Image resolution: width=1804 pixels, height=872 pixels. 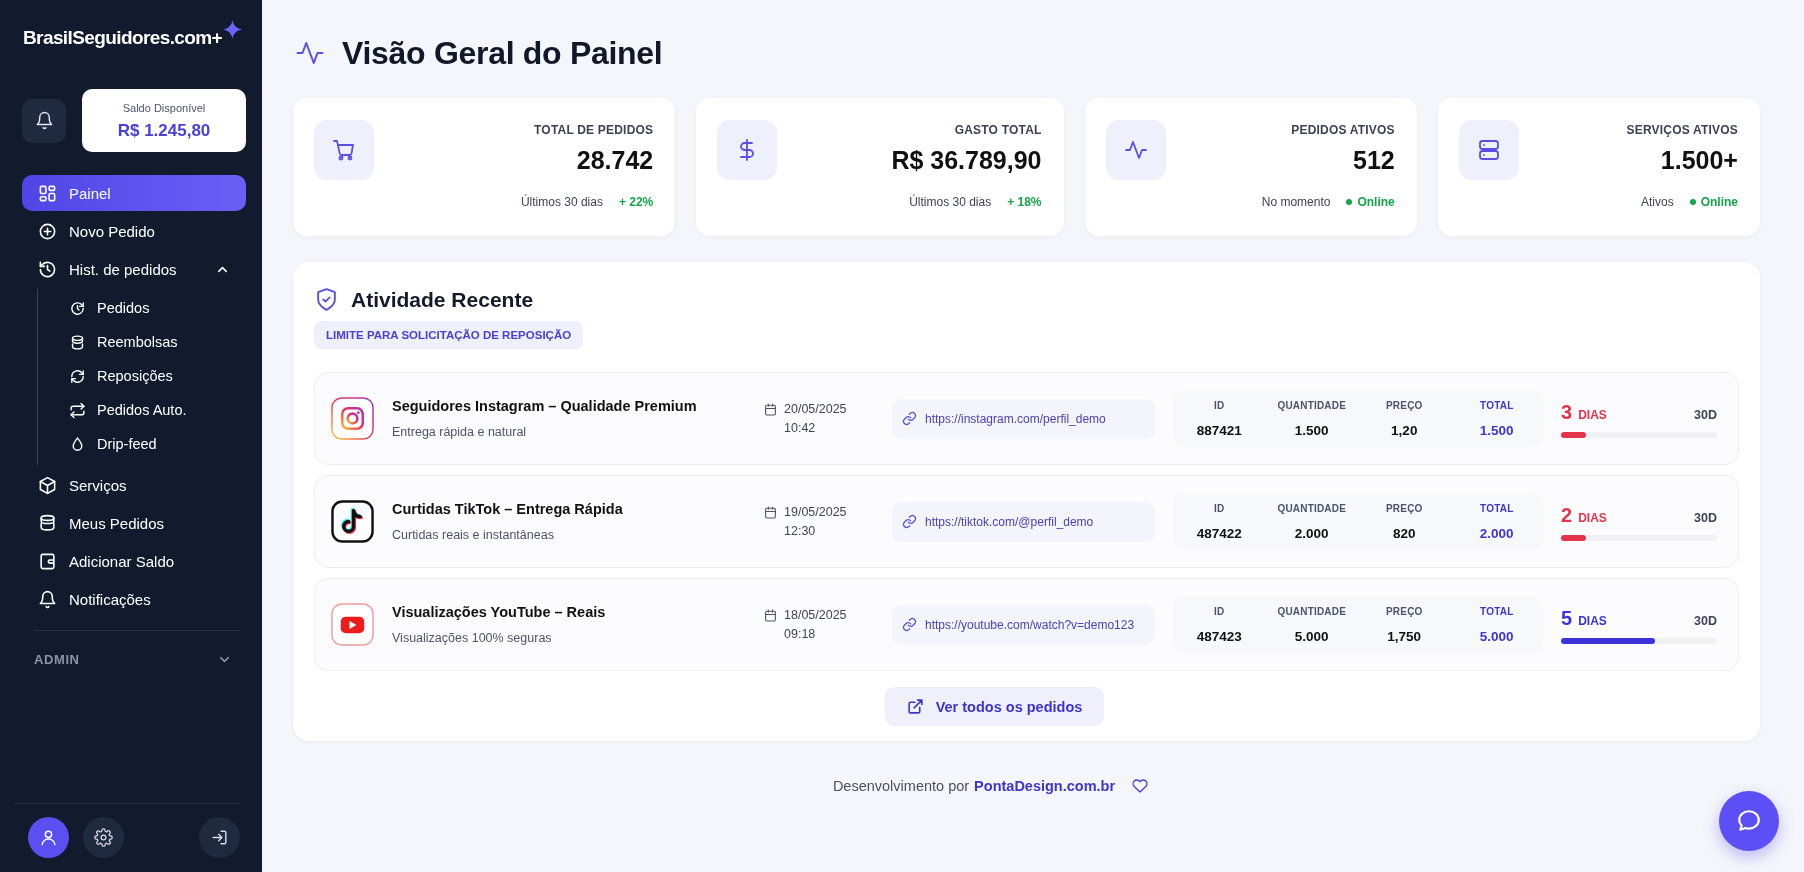 What do you see at coordinates (142, 342) in the screenshot?
I see `nav-subitem: Reembolsas` at bounding box center [142, 342].